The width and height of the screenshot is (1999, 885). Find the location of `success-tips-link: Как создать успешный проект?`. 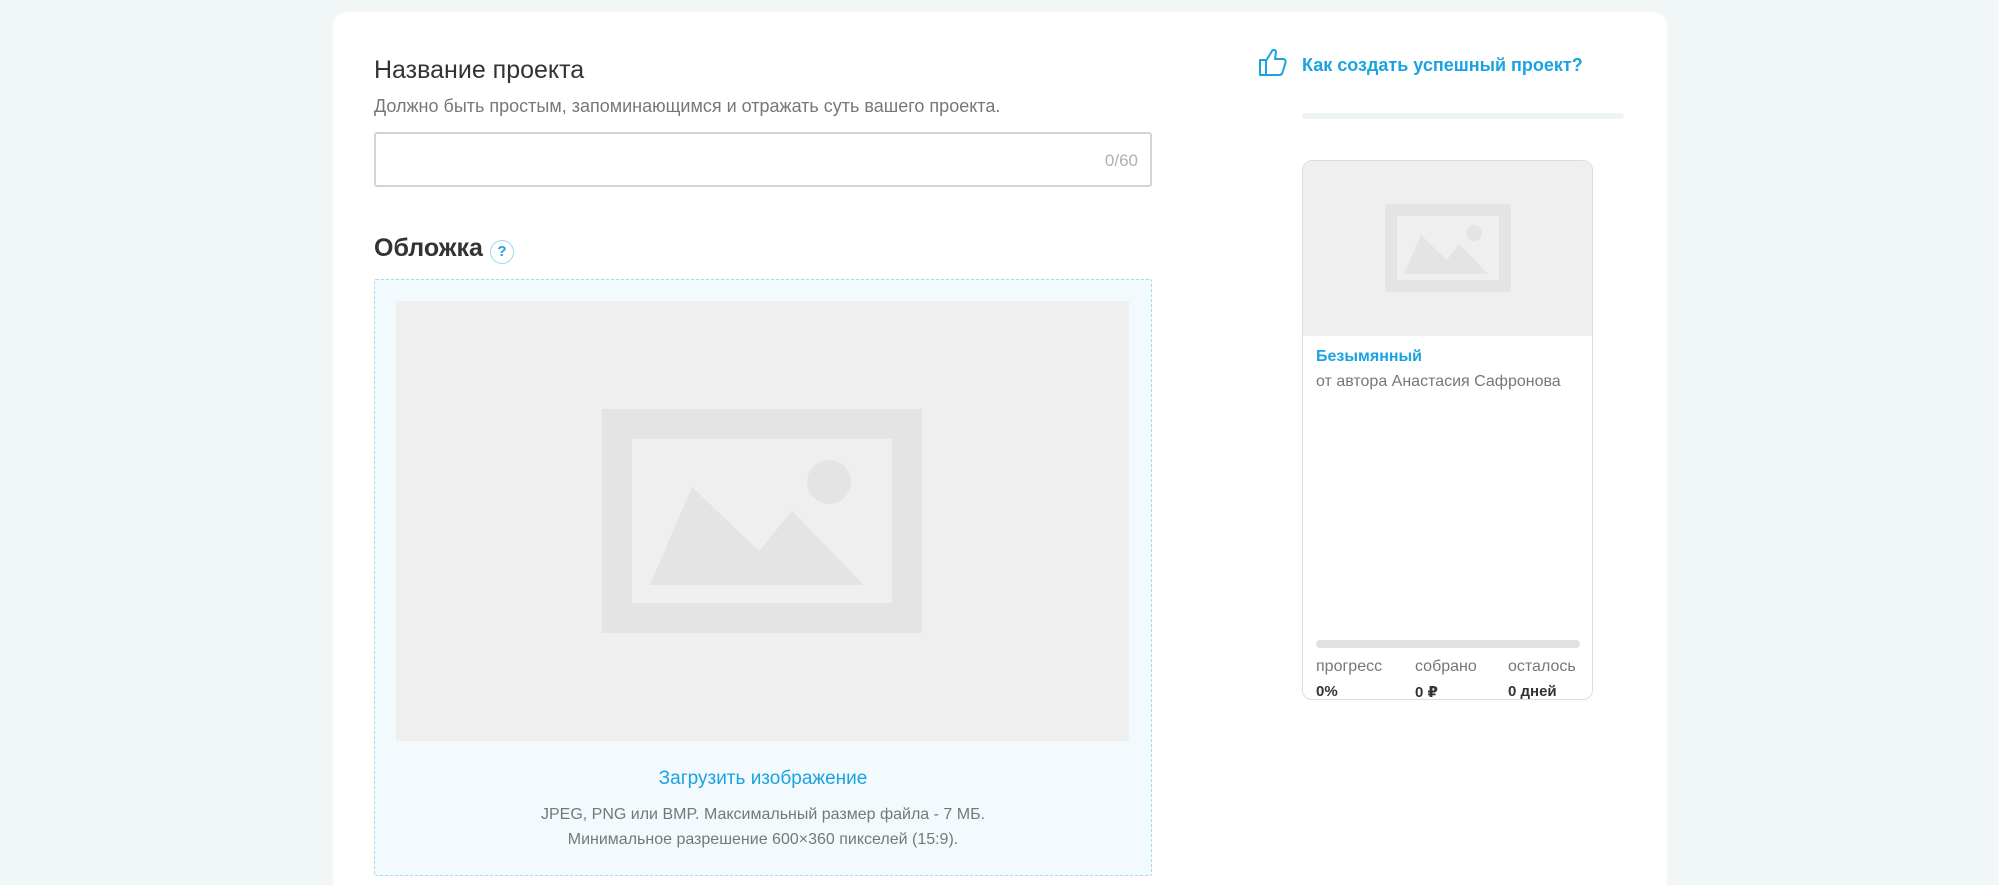

success-tips-link: Как создать успешный проект? is located at coordinates (1442, 65).